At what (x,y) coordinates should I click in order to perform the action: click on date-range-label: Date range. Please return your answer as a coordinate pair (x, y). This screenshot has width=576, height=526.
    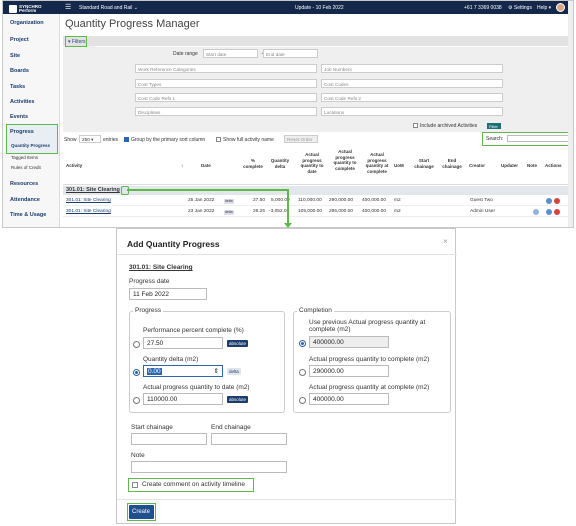
    Looking at the image, I should click on (185, 54).